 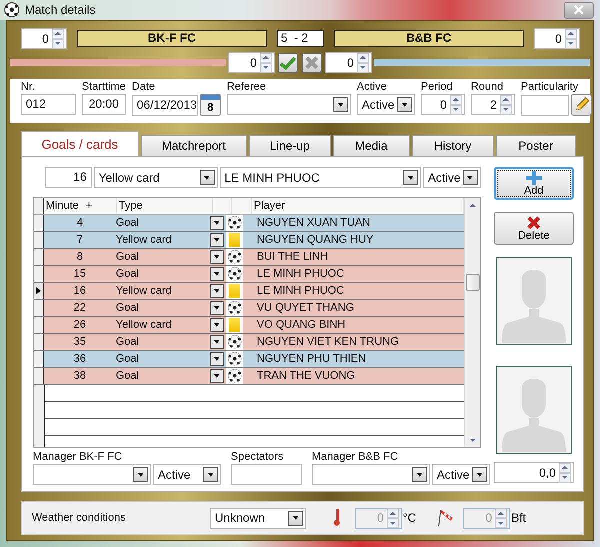 I want to click on rating-spin-field: 0,0, so click(x=534, y=472).